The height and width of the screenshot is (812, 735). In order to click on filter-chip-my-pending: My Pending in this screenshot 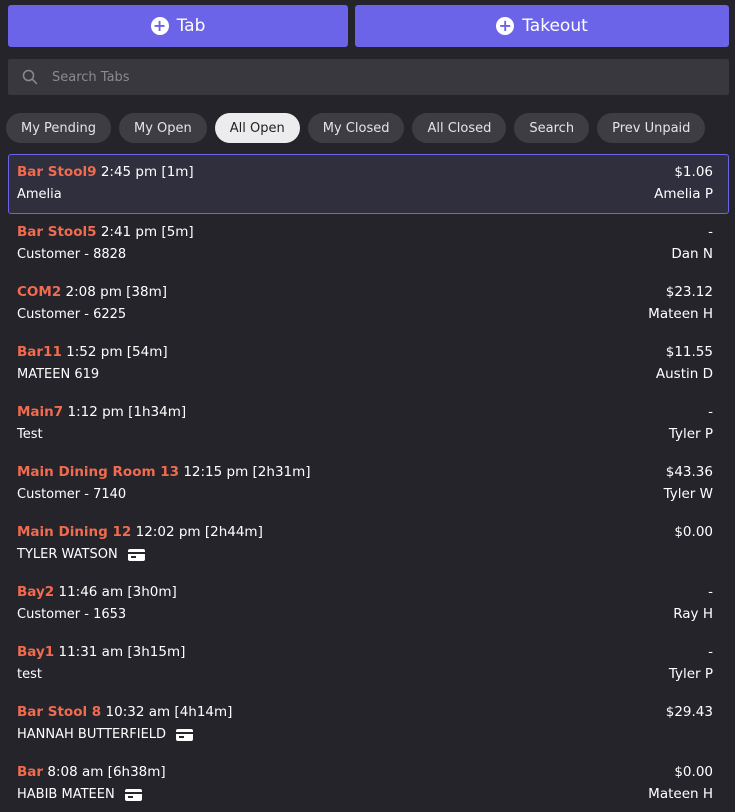, I will do `click(59, 128)`.